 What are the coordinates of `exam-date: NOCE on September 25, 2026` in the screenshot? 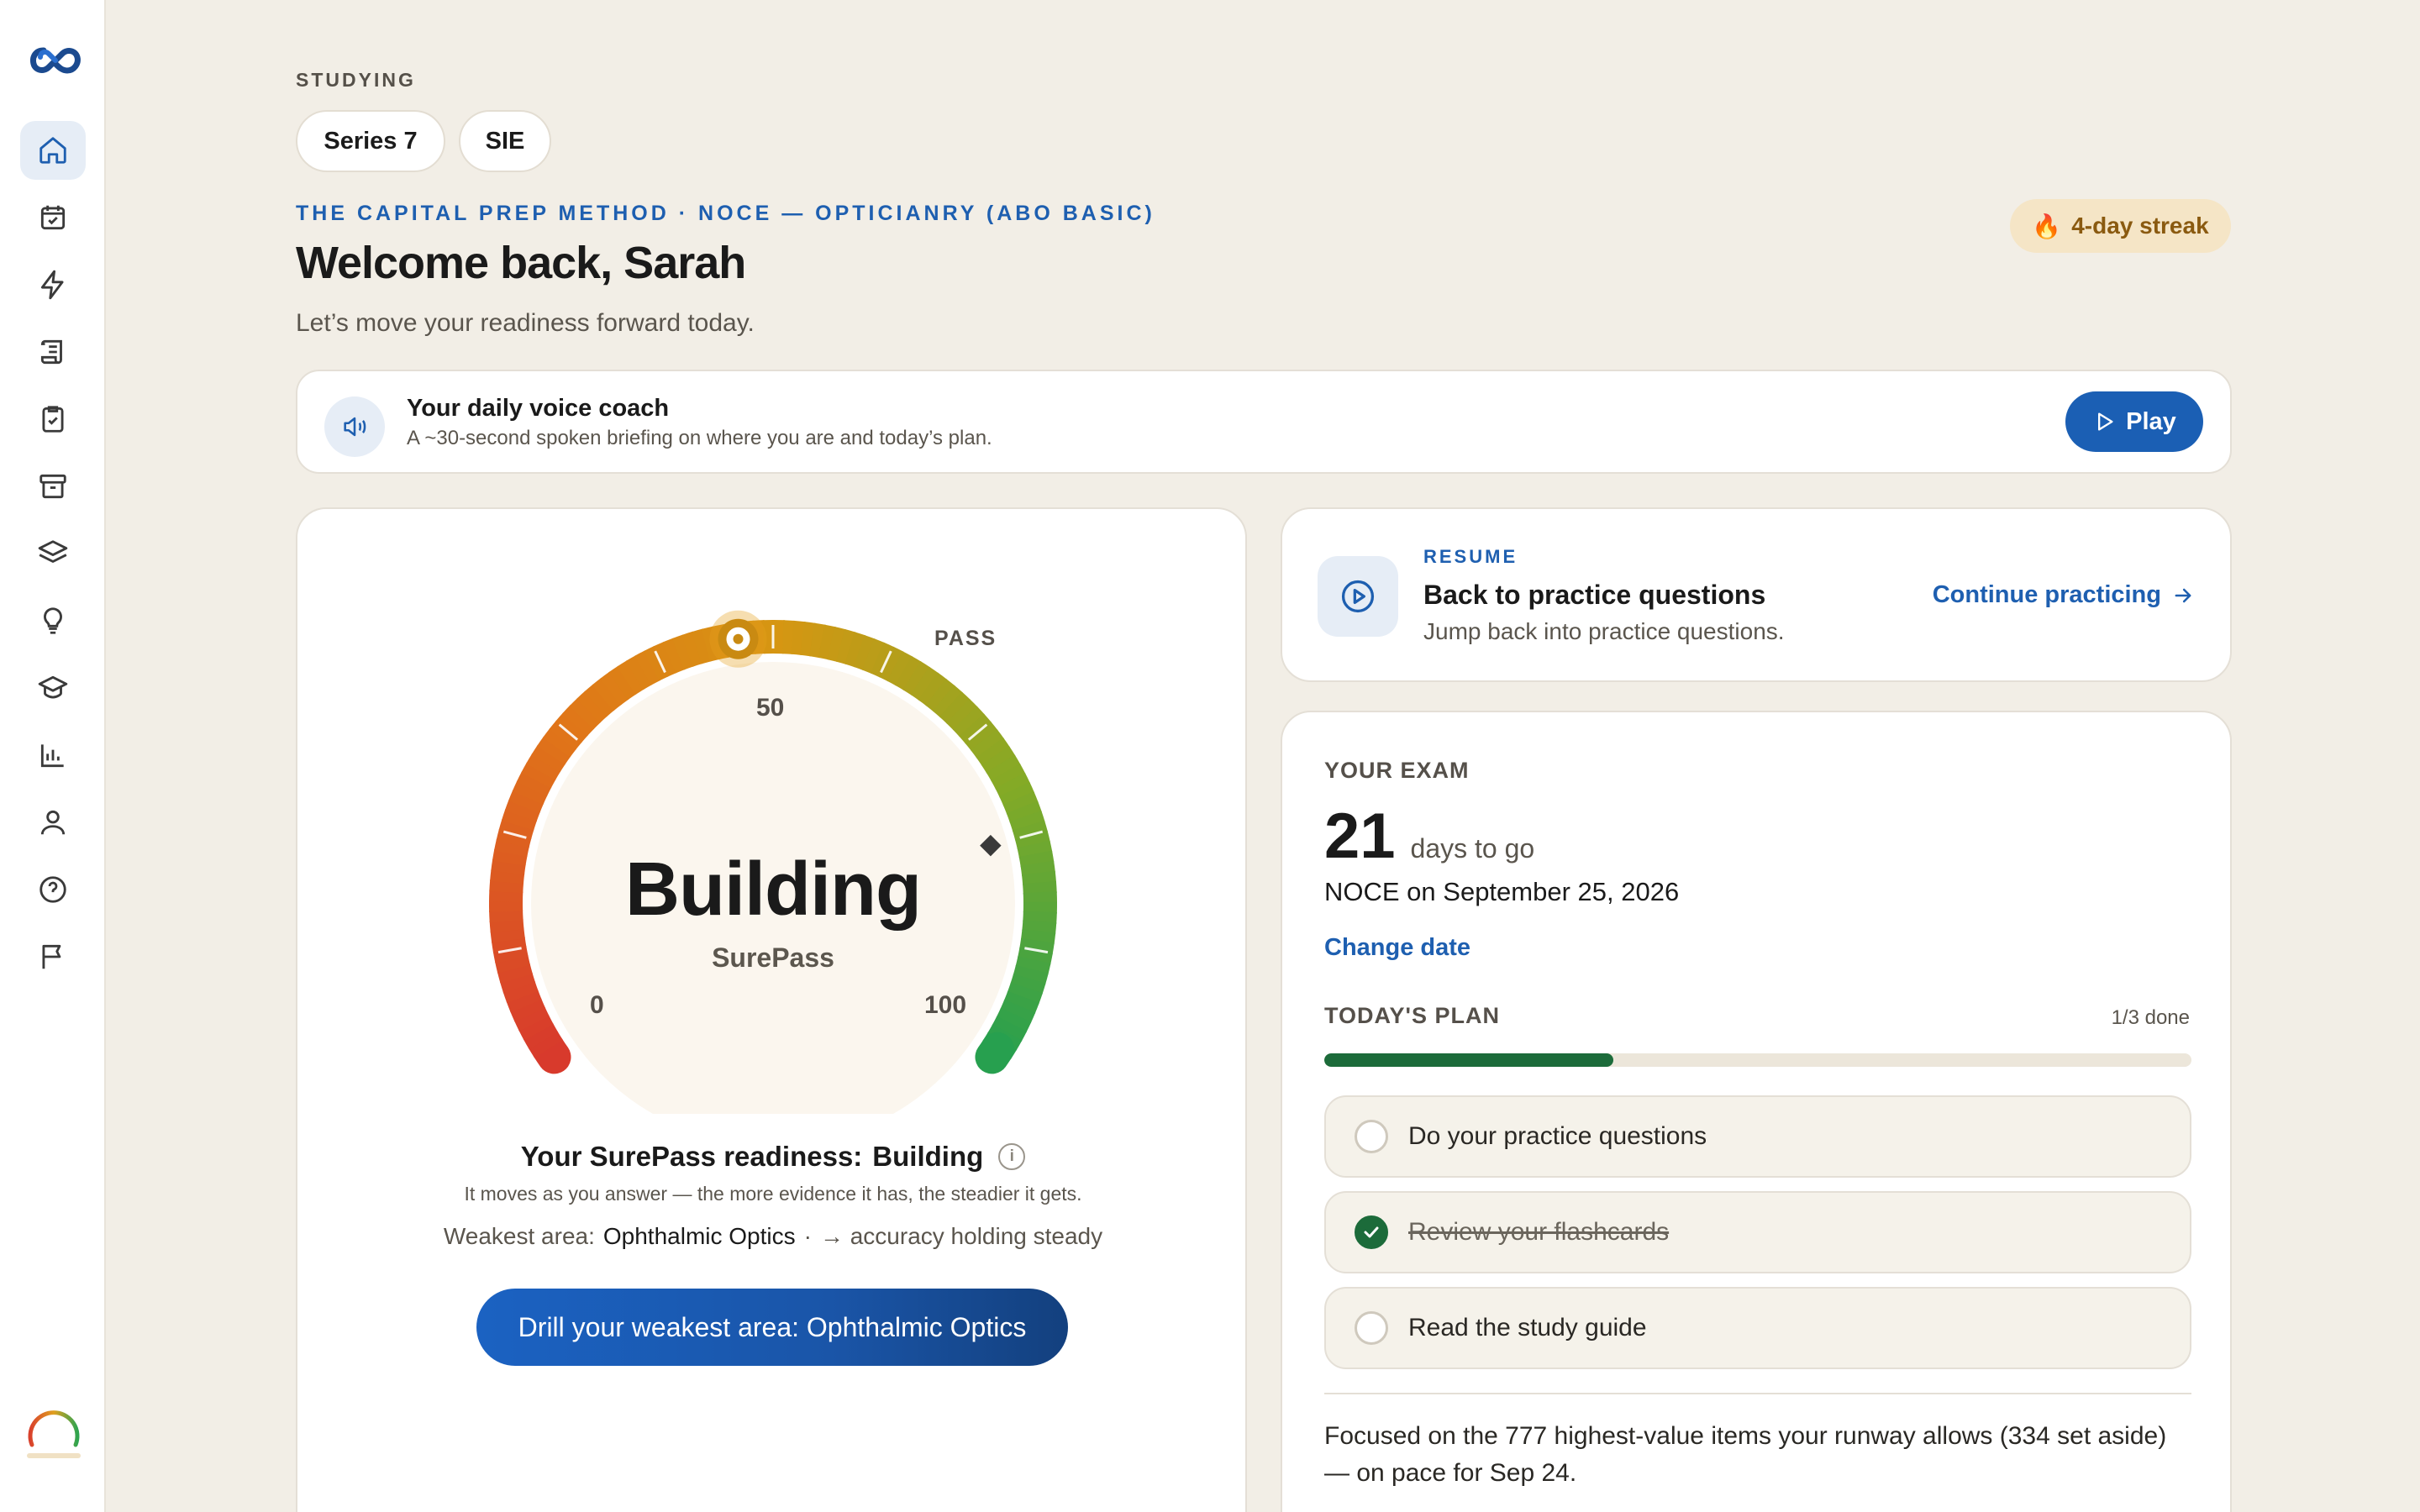 It's located at (1502, 891).